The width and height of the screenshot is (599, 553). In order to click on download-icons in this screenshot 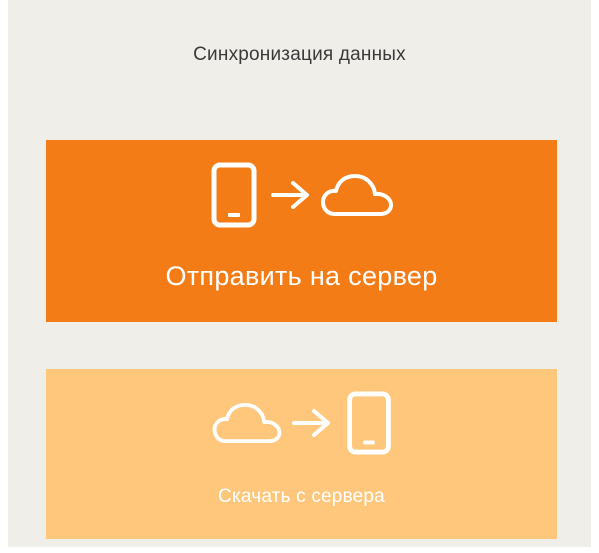, I will do `click(301, 423)`.